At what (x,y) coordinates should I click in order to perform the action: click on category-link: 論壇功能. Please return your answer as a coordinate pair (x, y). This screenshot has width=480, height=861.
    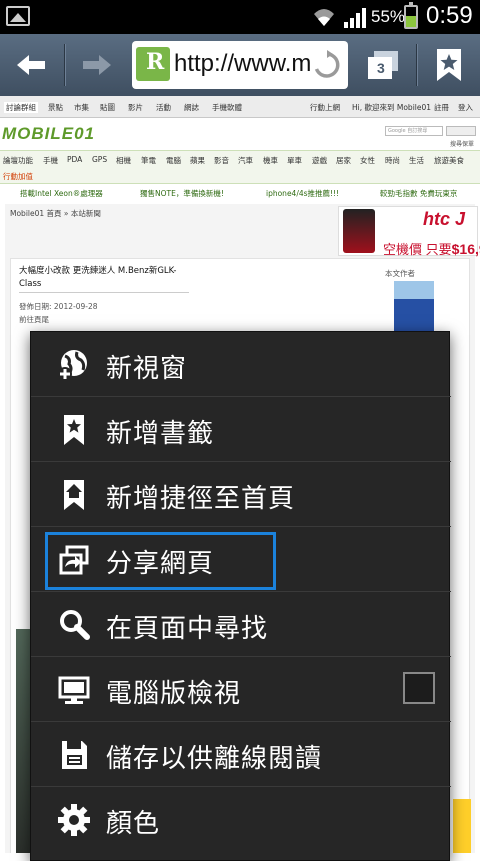
    Looking at the image, I should click on (18, 160).